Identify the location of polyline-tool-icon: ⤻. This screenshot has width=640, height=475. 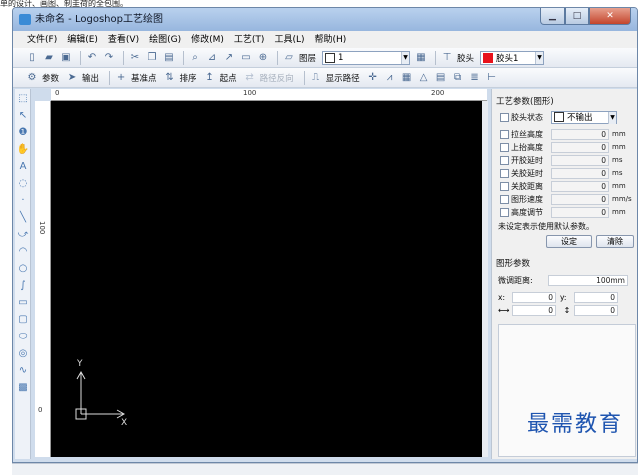
(23, 235).